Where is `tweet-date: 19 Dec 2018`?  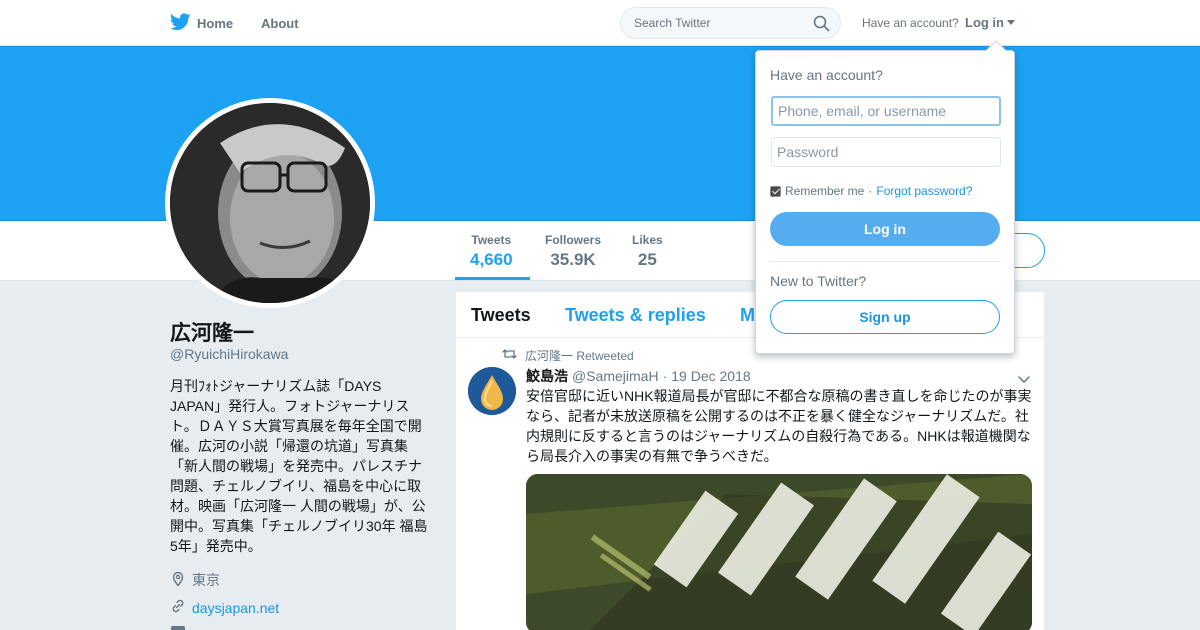 tweet-date: 19 Dec 2018 is located at coordinates (710, 376).